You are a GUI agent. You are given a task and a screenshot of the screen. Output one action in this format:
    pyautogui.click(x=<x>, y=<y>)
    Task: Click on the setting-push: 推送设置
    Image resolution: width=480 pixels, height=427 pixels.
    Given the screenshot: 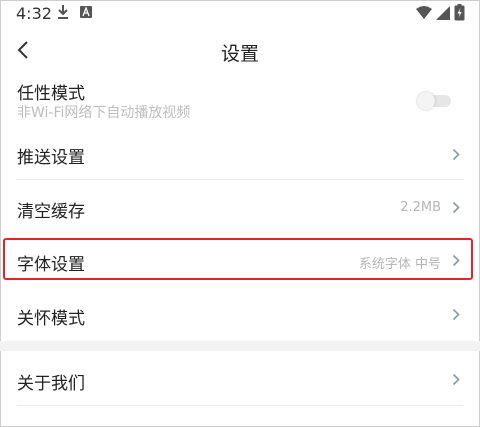 What is the action you would take?
    pyautogui.click(x=240, y=154)
    